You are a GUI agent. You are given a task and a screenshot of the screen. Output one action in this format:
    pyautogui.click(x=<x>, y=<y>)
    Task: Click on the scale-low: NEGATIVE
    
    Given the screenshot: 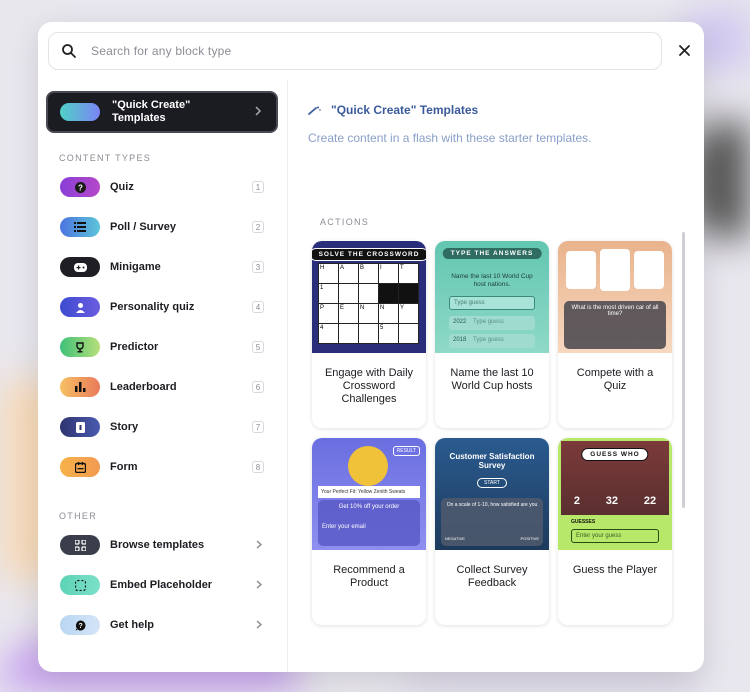 What is the action you would take?
    pyautogui.click(x=455, y=538)
    